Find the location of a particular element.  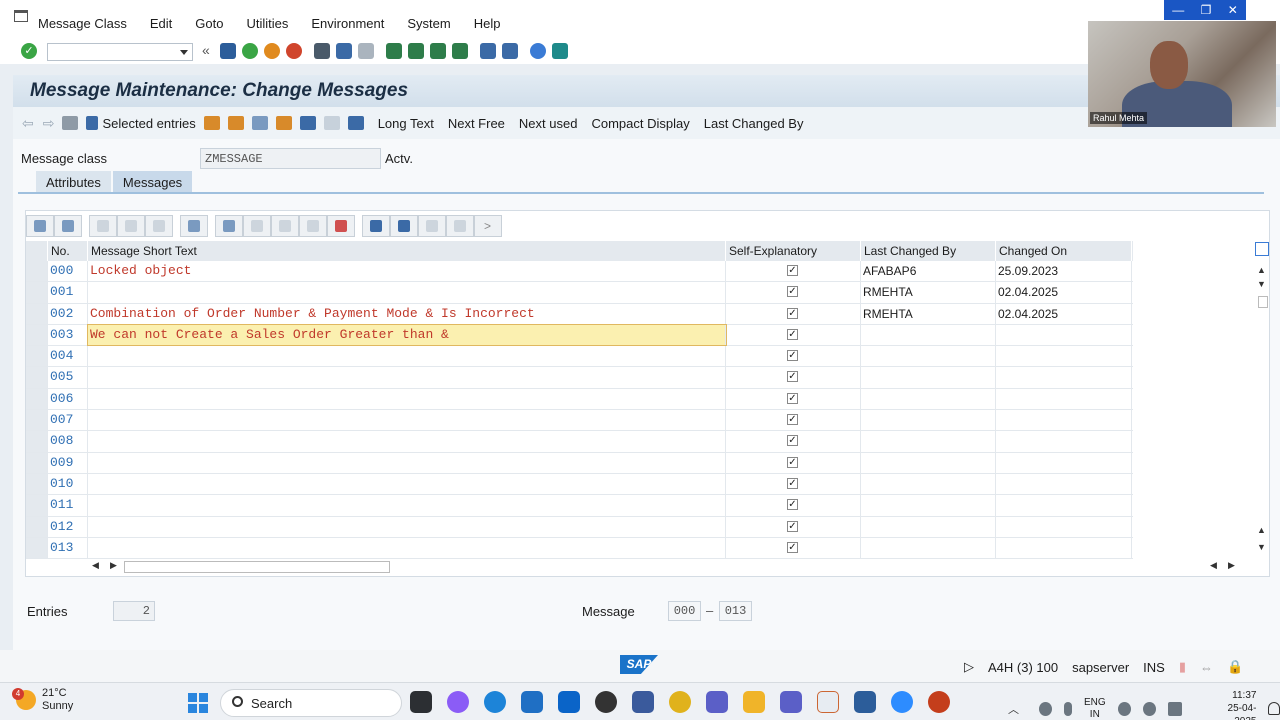

notification-bell-icon is located at coordinates (1274, 708).